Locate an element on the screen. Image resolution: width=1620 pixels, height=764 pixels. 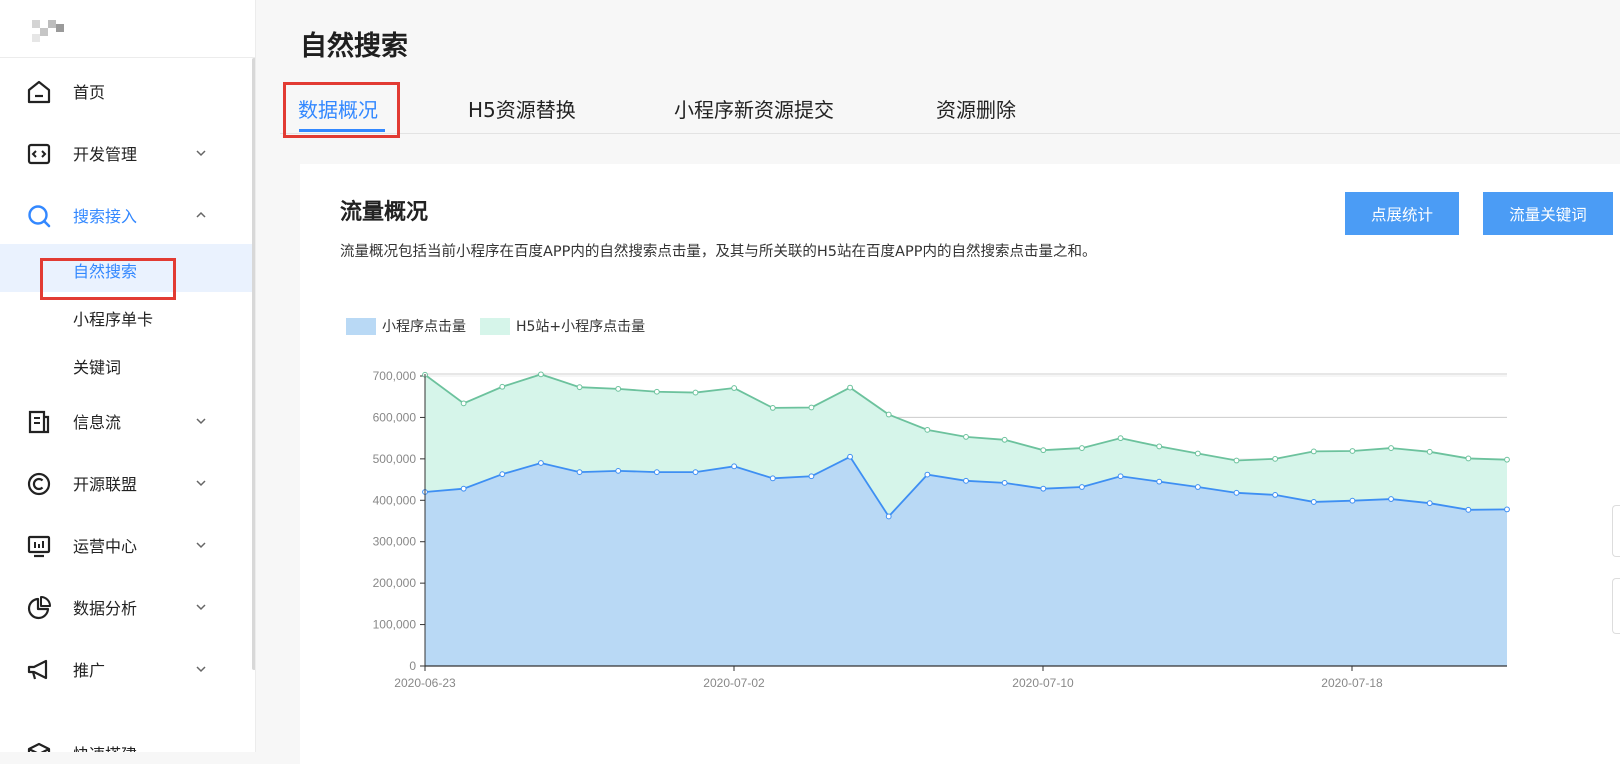
legend-label: 小程序点击量 is located at coordinates (424, 327).